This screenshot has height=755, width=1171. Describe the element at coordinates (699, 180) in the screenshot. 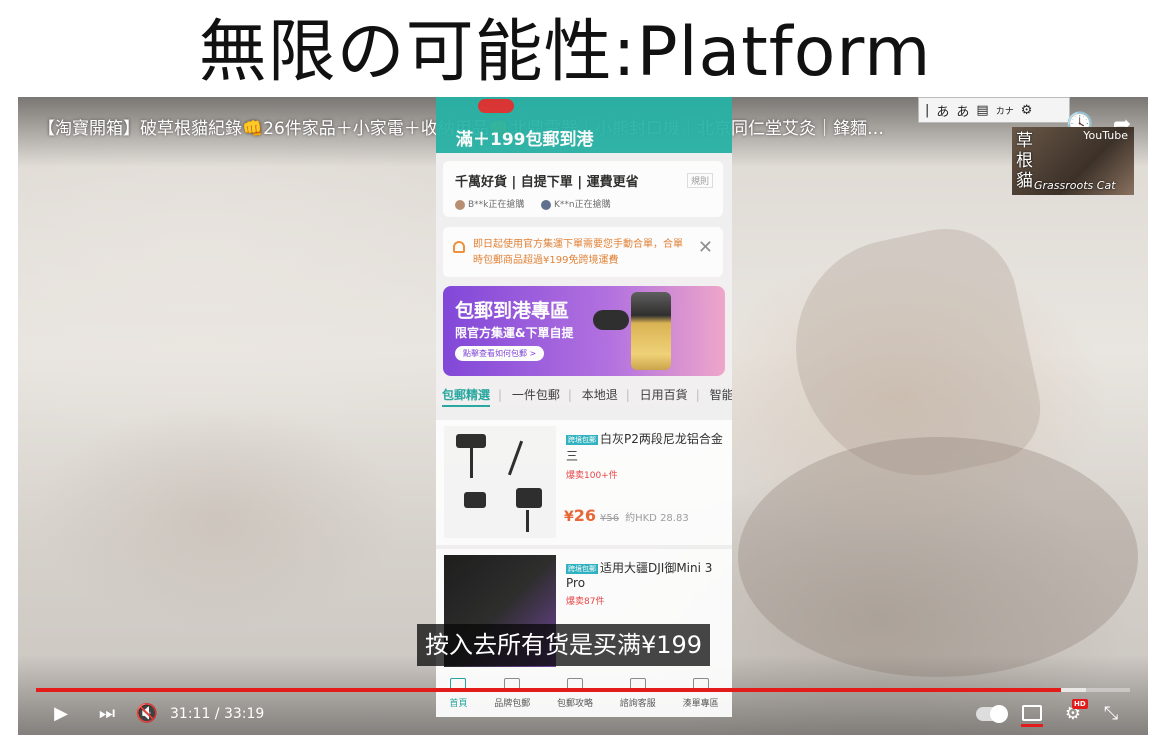

I see `rules-link: 規則` at that location.